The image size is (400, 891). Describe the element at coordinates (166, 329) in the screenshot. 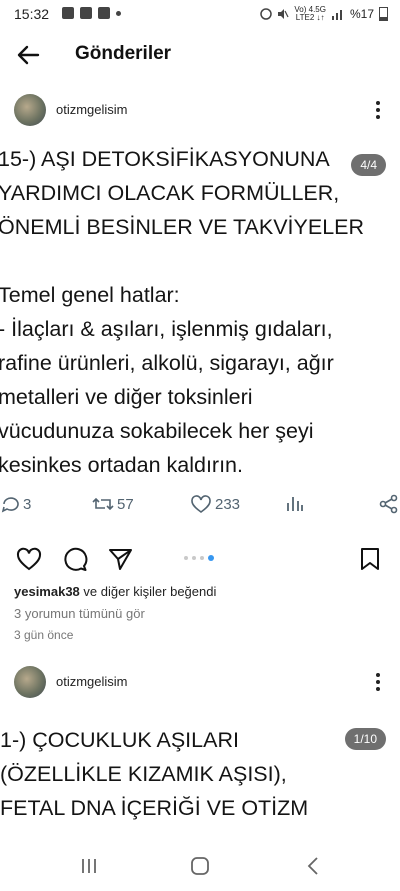

I see `media-line: - İlaçları & aşıları, işlenmiş gıdaları,` at that location.